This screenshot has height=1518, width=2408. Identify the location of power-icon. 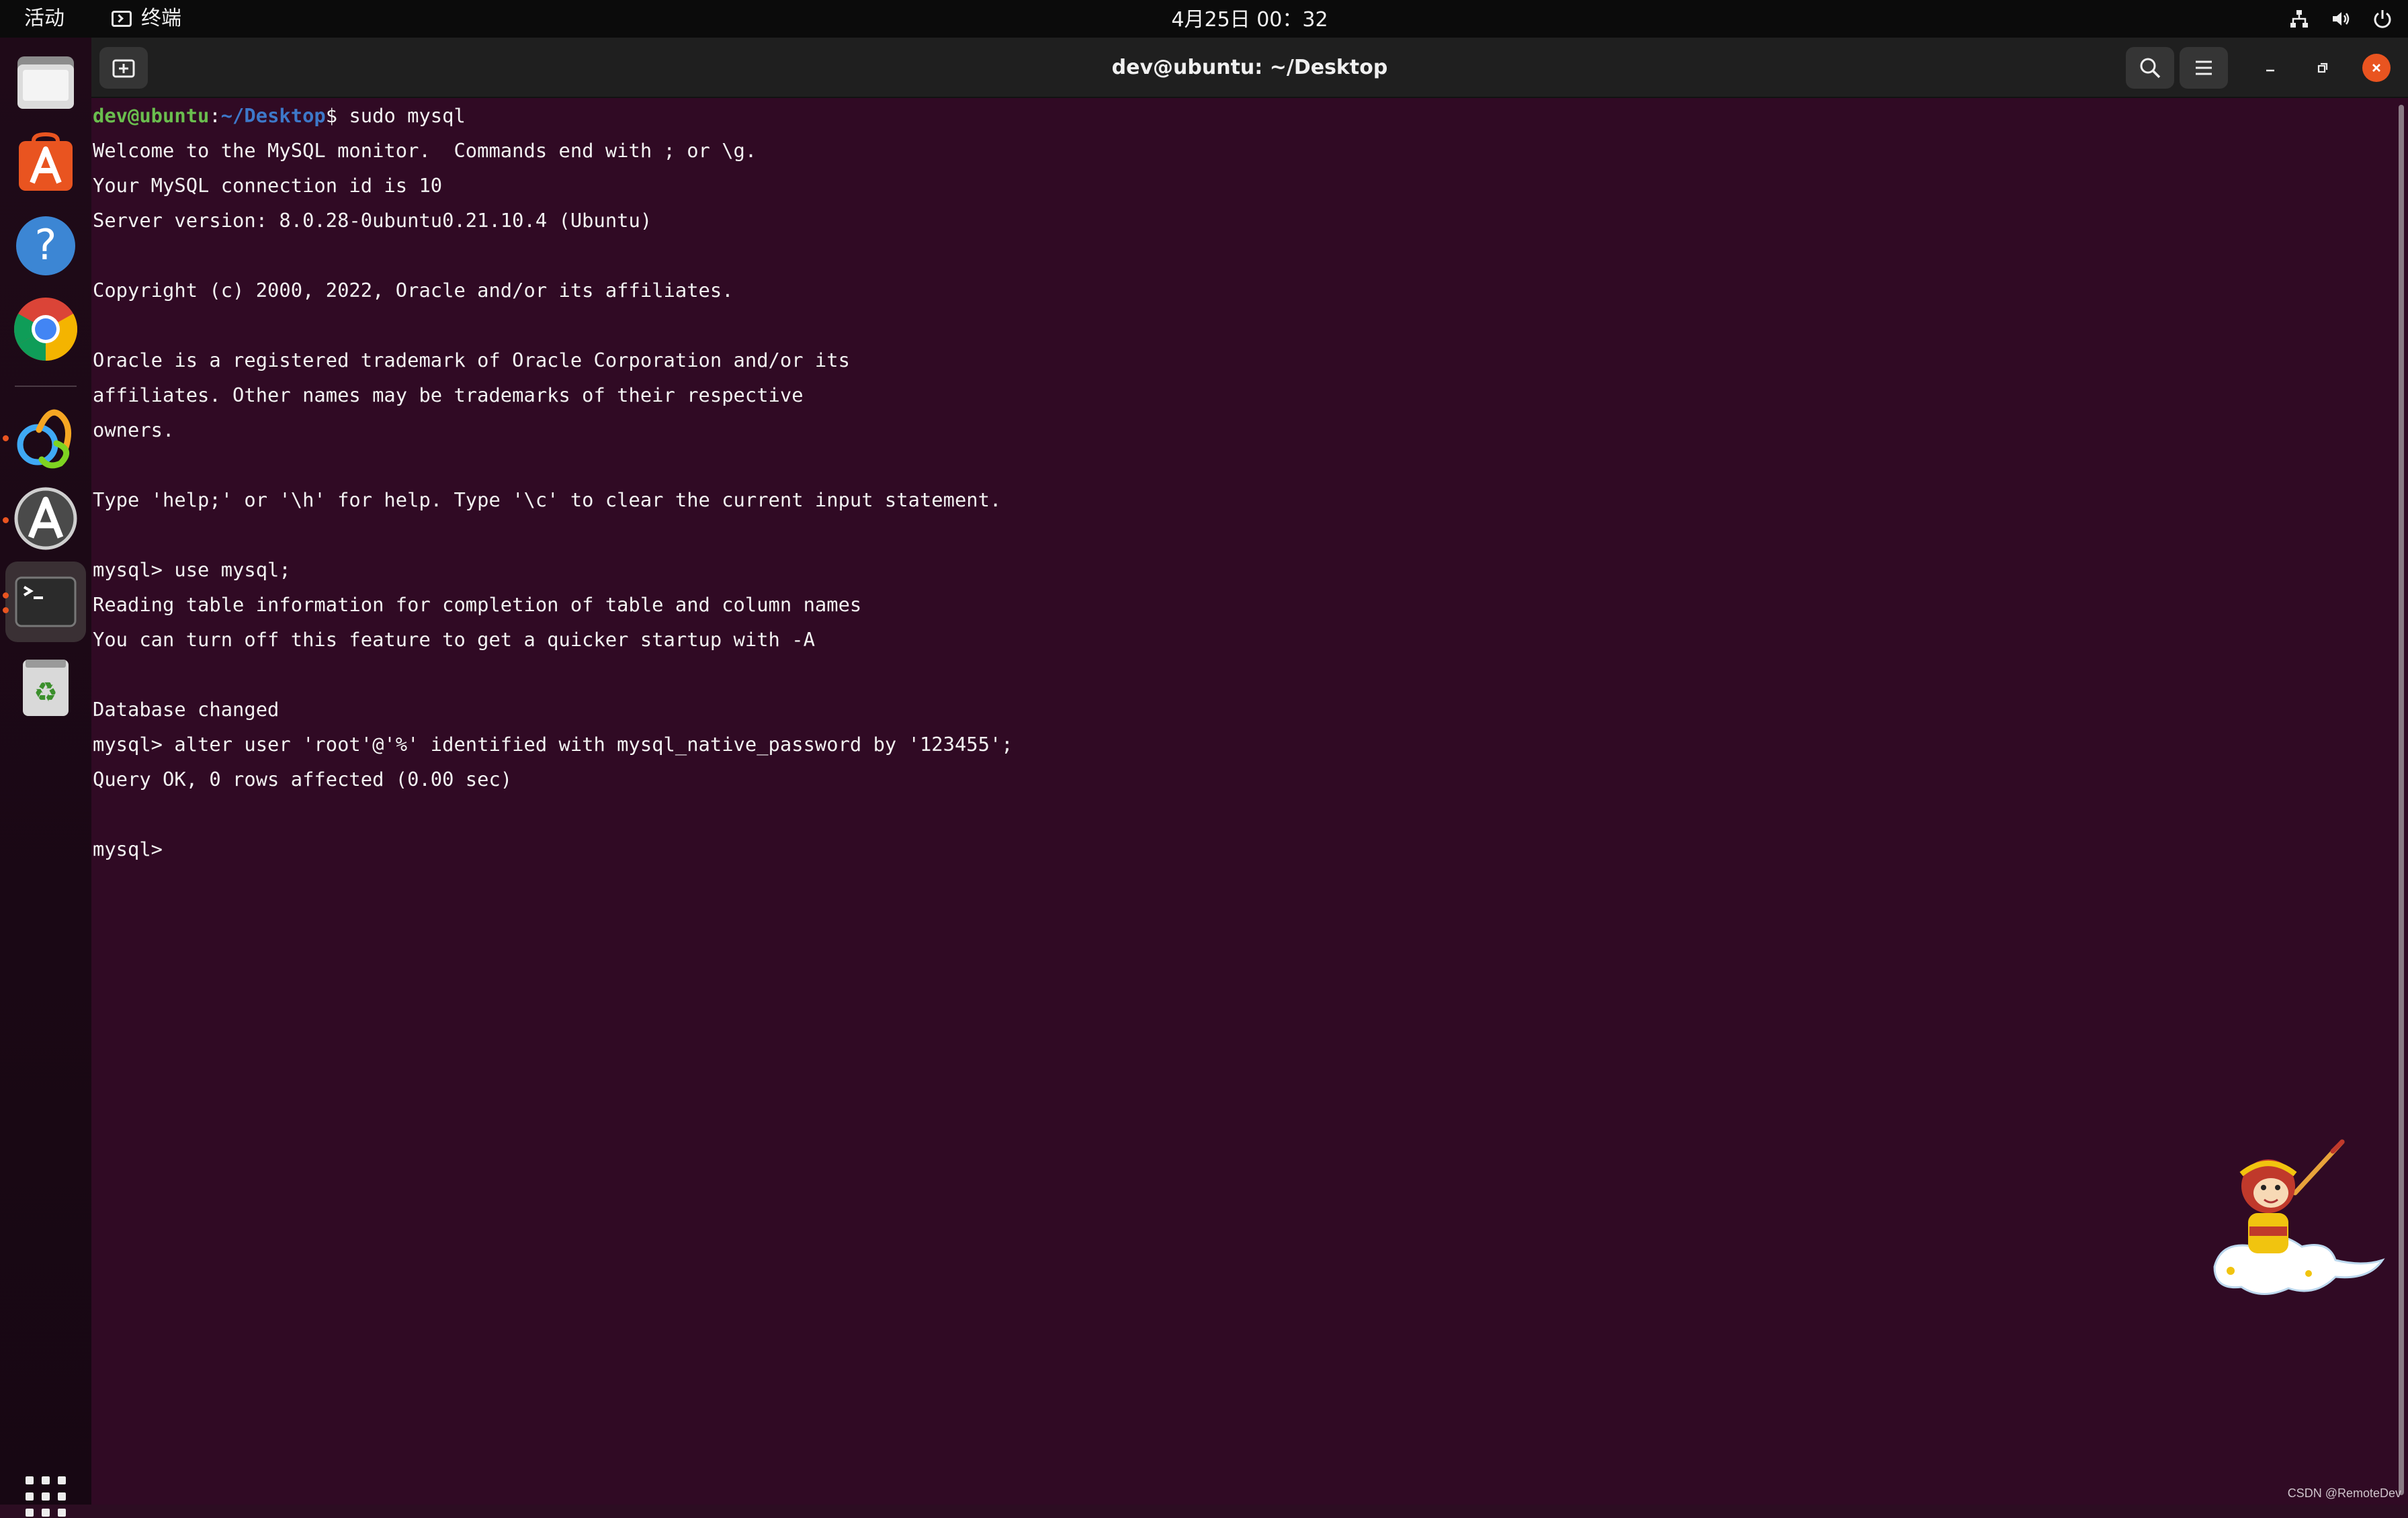
(2382, 19).